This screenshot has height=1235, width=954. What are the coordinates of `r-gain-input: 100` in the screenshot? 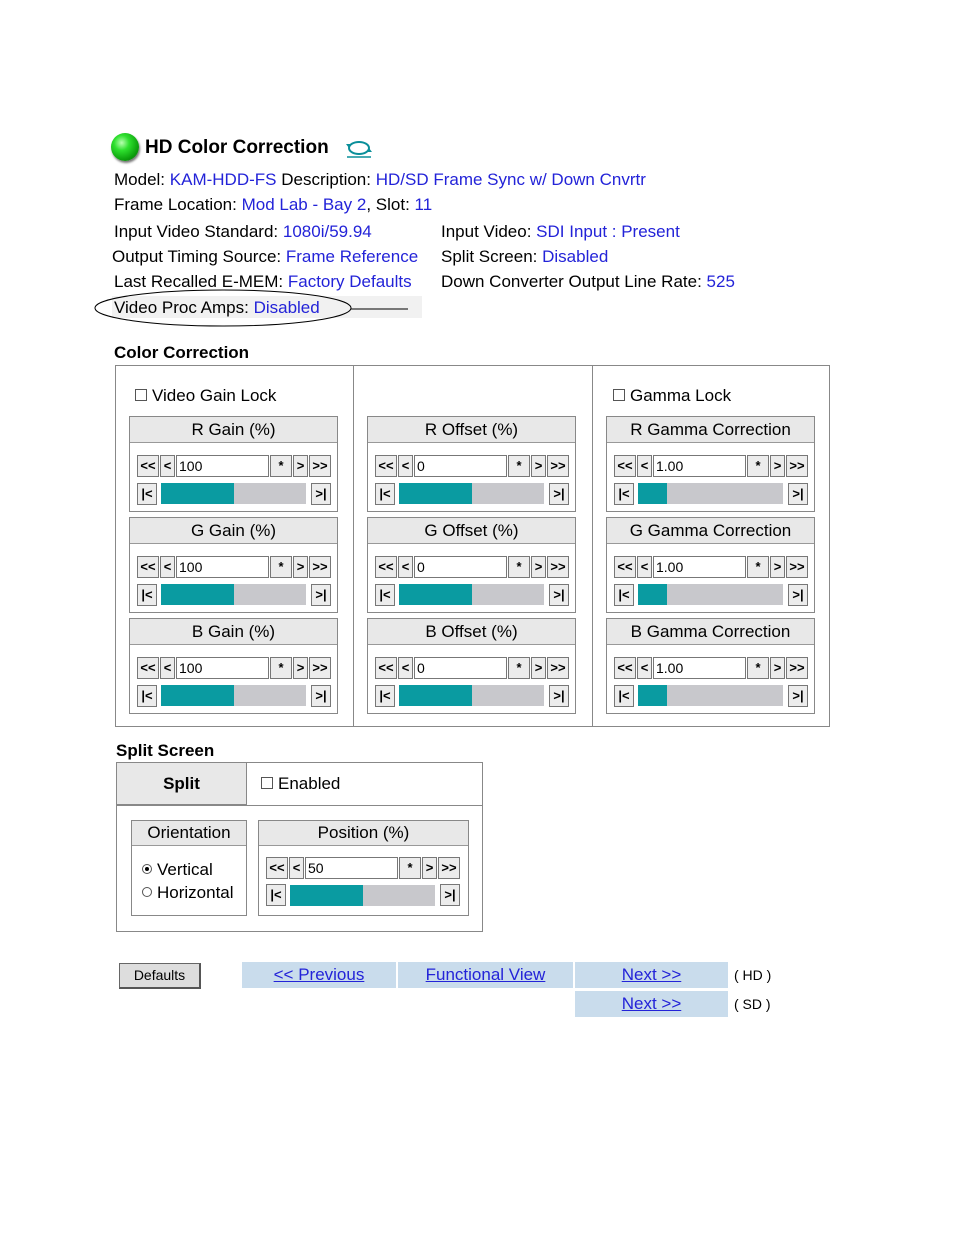 It's located at (222, 466).